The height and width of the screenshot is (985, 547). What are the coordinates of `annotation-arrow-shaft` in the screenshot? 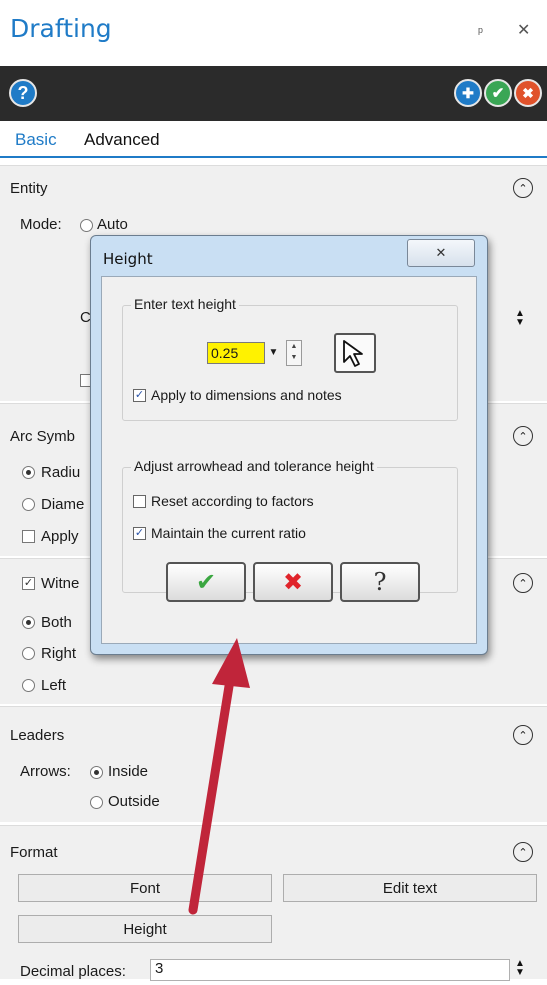 It's located at (211, 795).